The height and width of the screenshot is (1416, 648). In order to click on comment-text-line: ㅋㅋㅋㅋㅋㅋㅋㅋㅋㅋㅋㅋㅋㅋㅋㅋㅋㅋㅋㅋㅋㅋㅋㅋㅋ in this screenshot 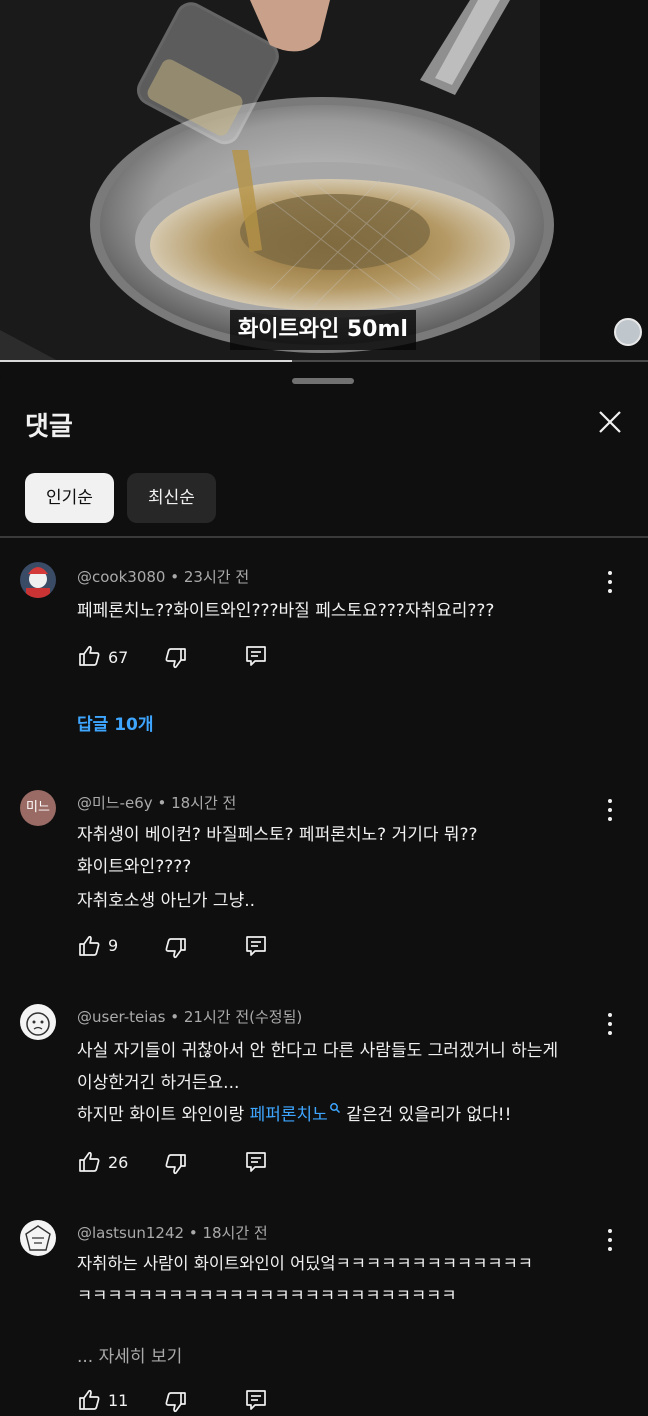, I will do `click(267, 1295)`.